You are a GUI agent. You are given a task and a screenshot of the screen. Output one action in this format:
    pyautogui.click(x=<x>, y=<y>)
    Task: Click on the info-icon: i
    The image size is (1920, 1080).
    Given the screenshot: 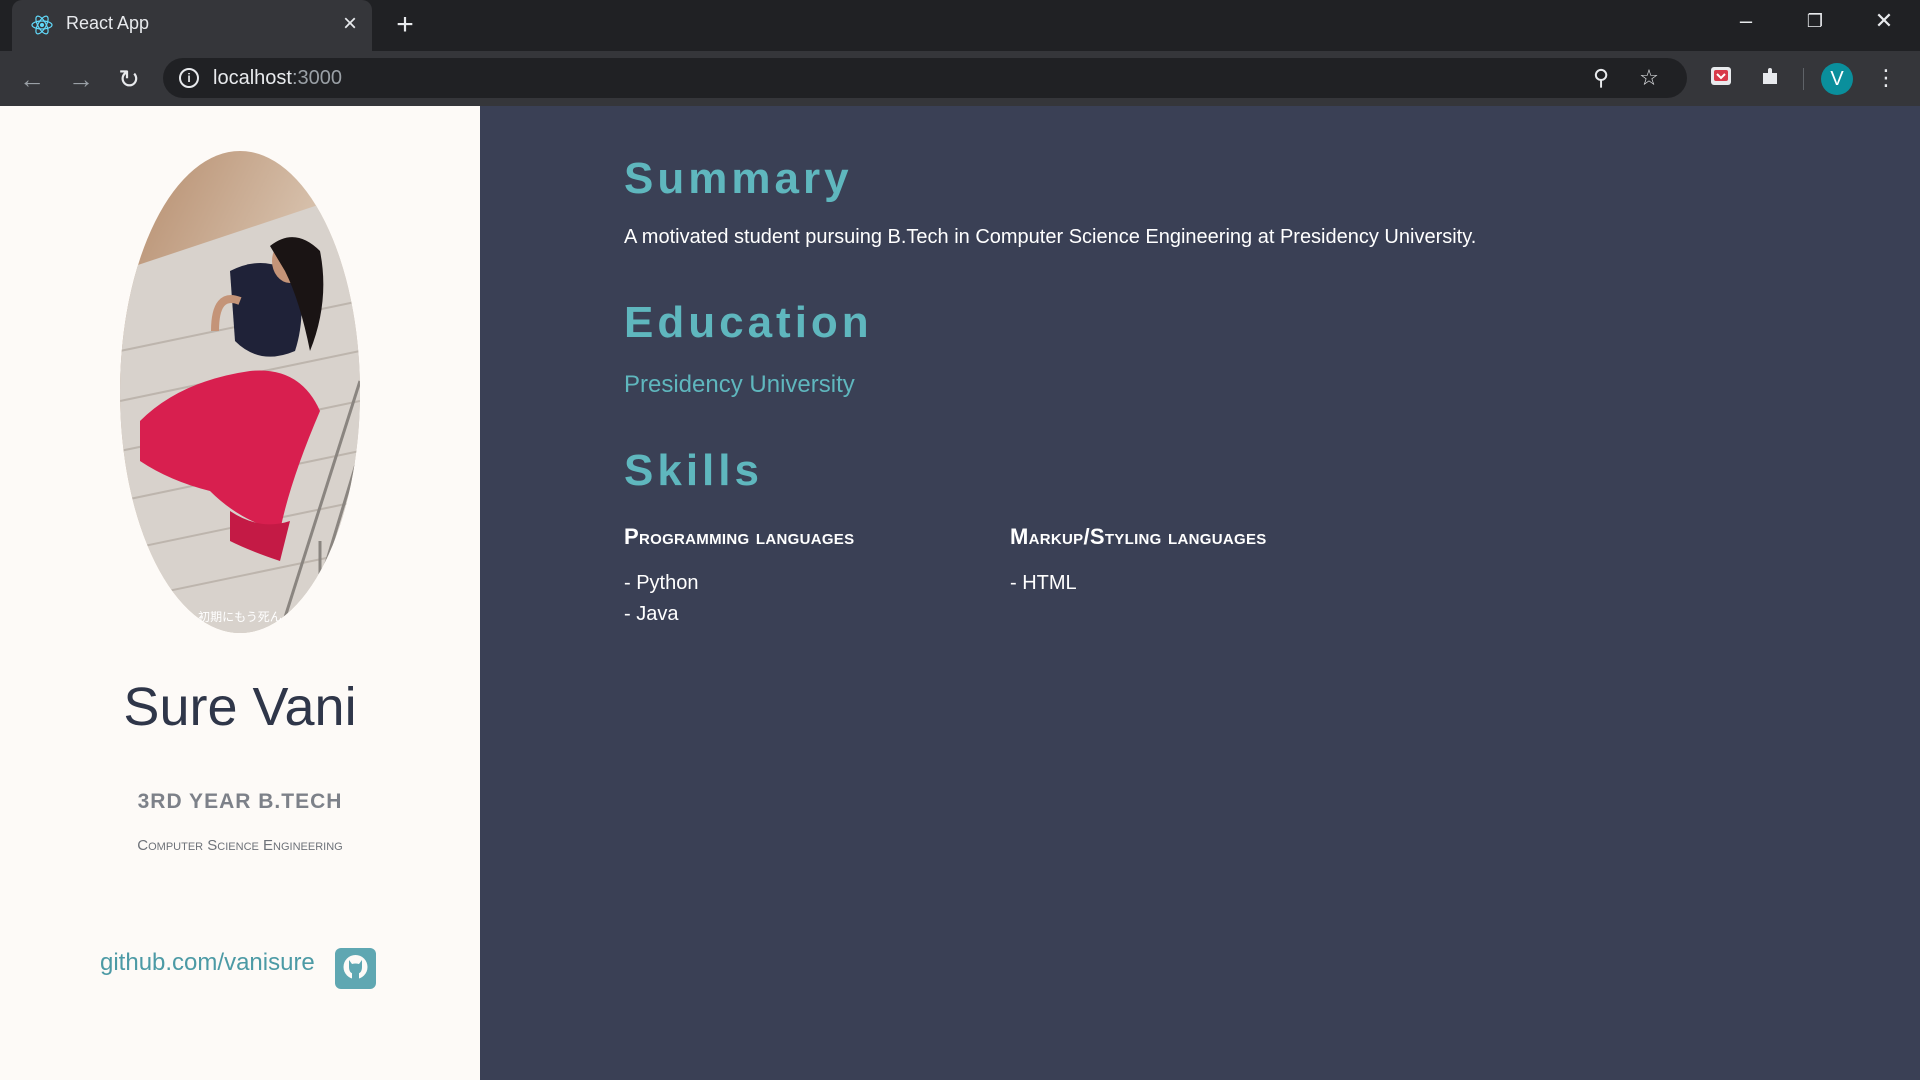 What is the action you would take?
    pyautogui.click(x=189, y=78)
    